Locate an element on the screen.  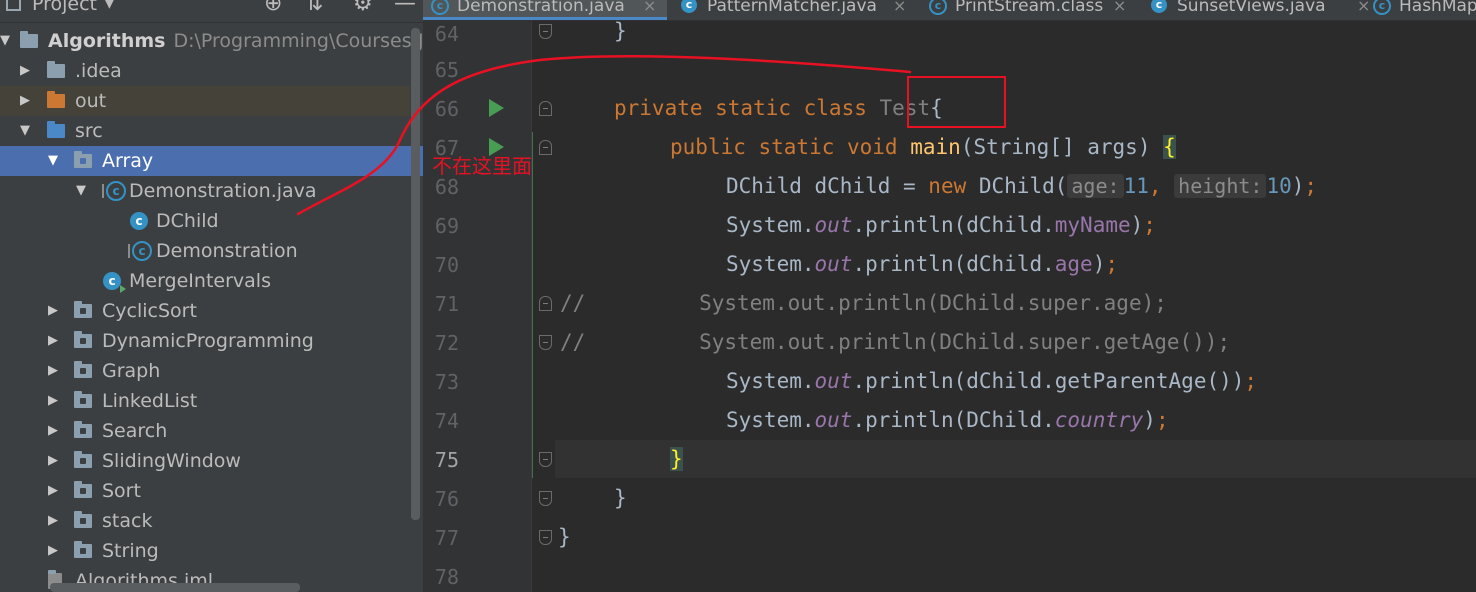
collapse-all-icon: ⇅ is located at coordinates (314, 8).